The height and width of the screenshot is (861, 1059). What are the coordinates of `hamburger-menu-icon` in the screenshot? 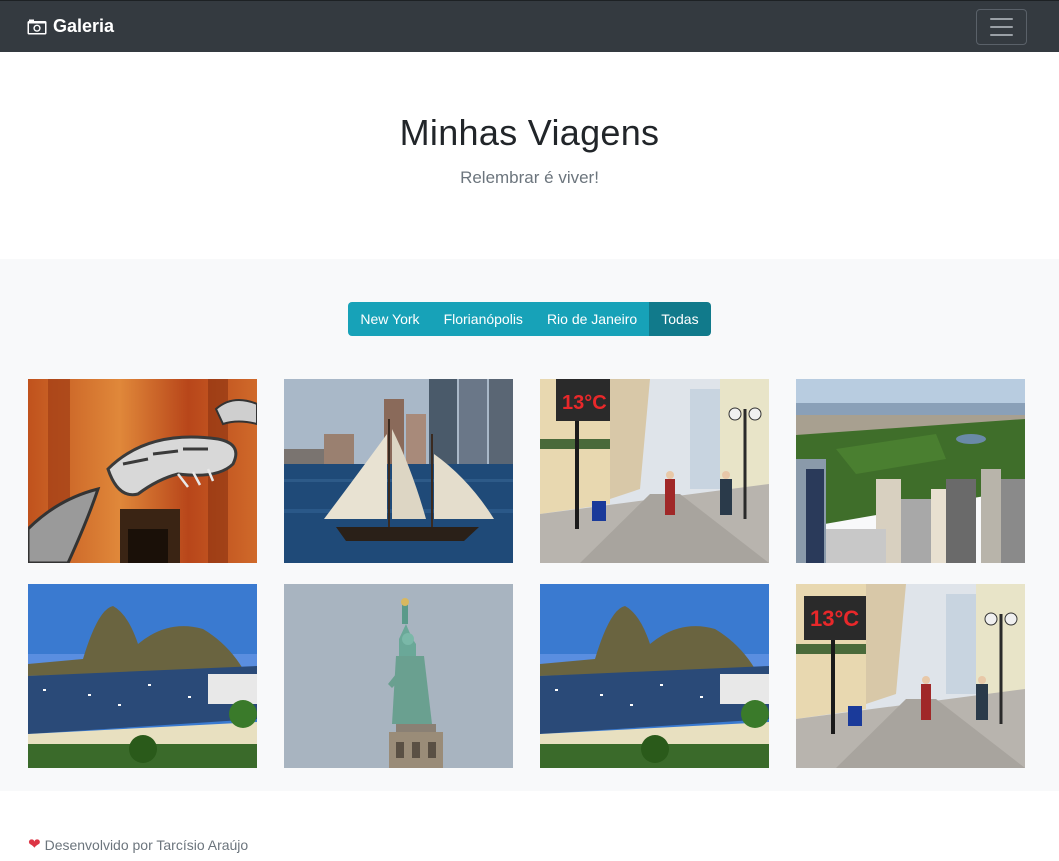 It's located at (1001, 18).